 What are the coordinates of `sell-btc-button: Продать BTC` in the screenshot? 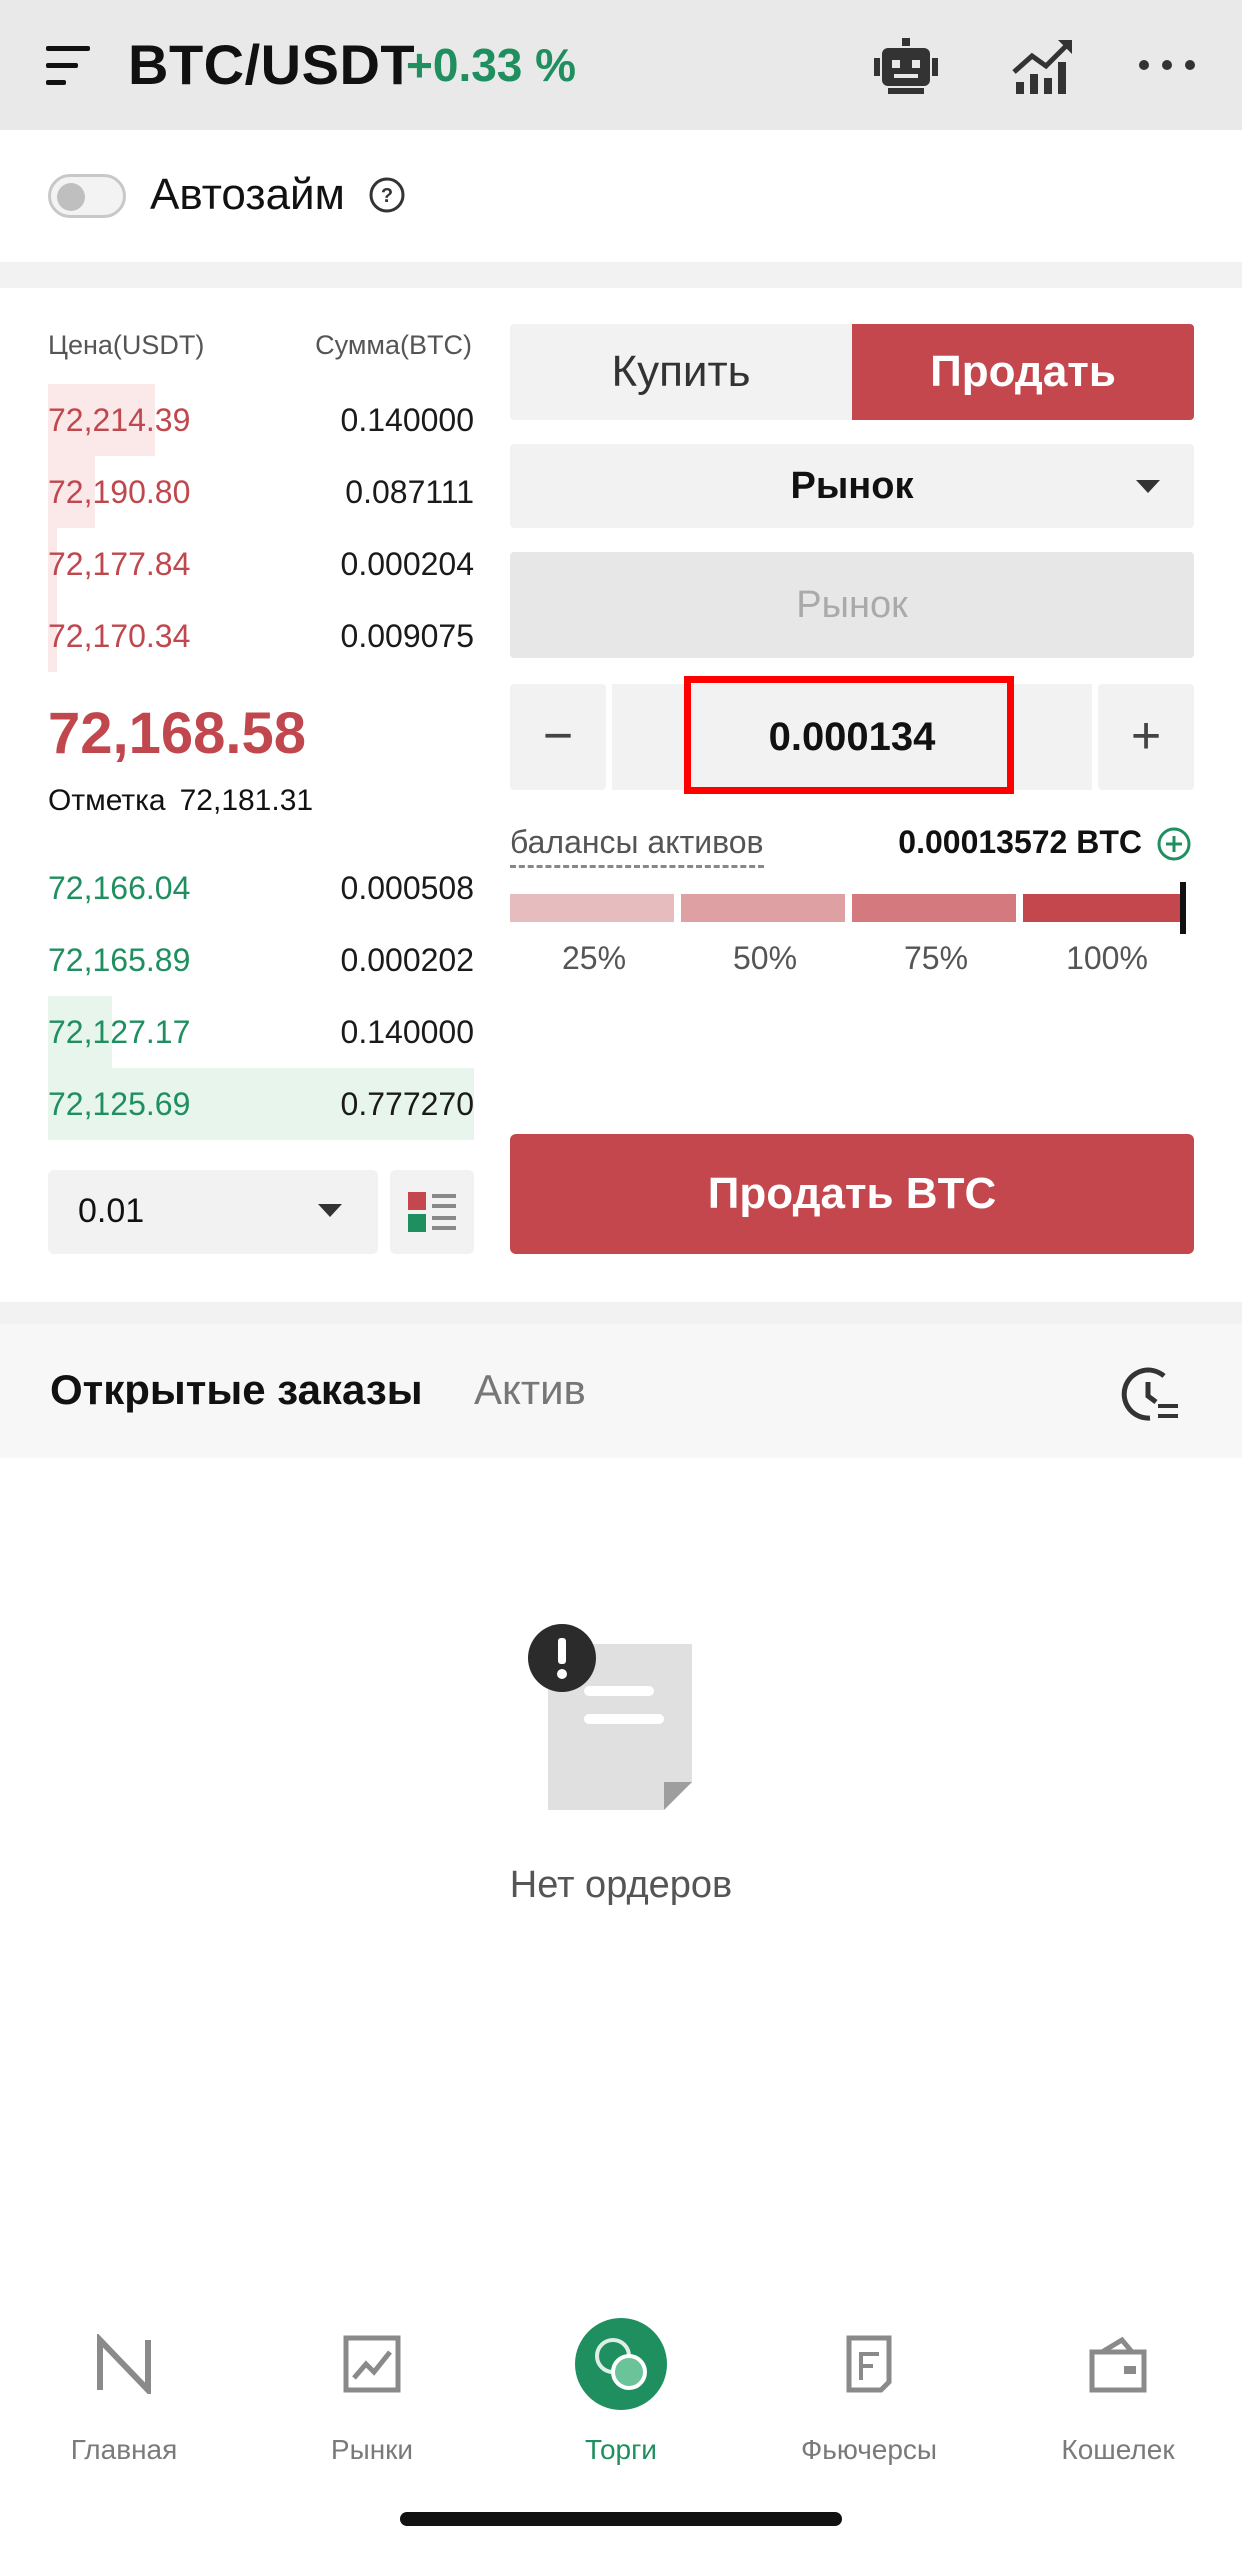 It's located at (852, 1194).